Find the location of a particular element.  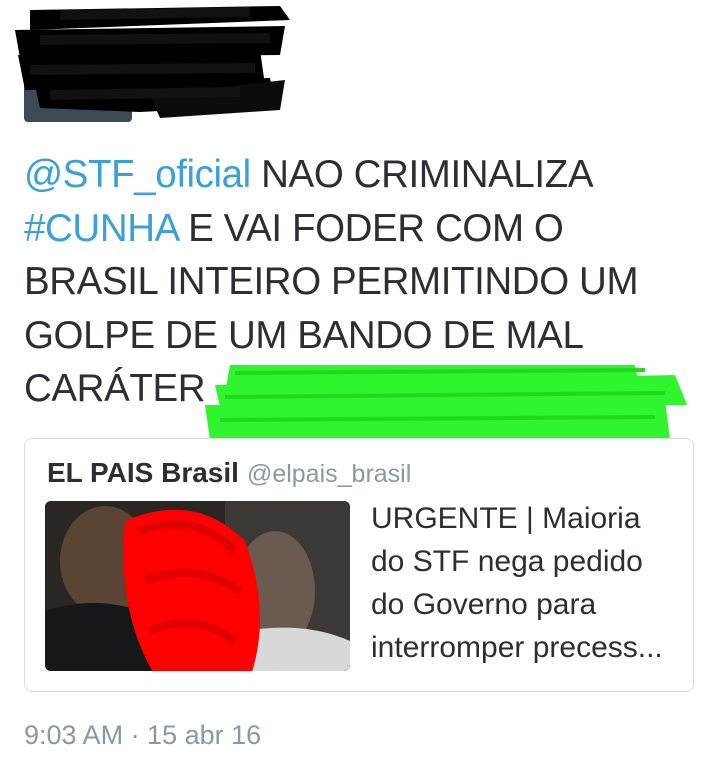

quoted-author-name: EL PAIS Brasil is located at coordinates (143, 472).